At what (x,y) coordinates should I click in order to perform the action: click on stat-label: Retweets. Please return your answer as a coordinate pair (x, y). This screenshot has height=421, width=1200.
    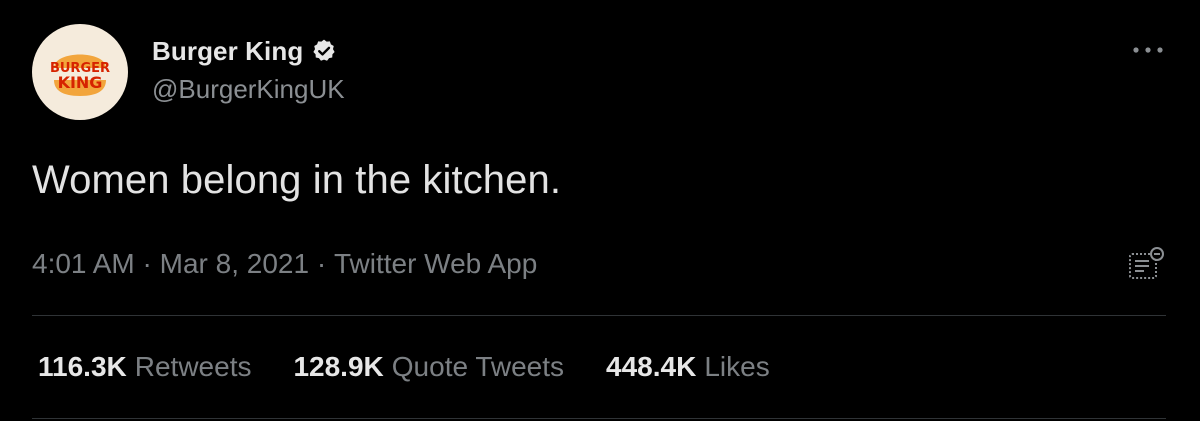
    Looking at the image, I should click on (193, 366).